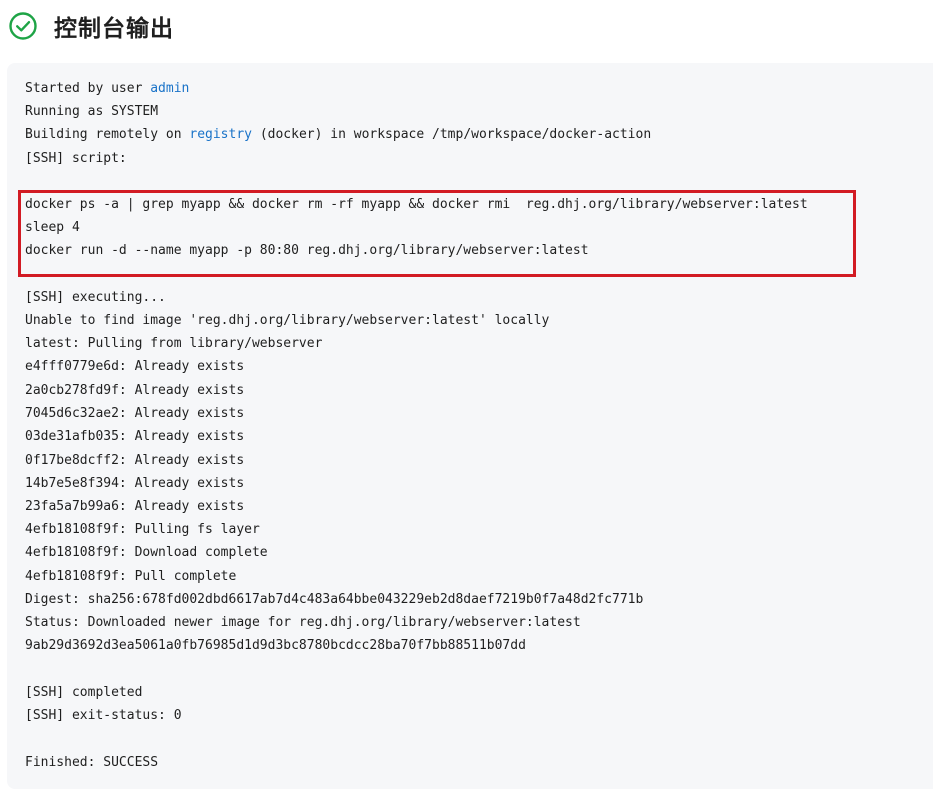 The width and height of the screenshot is (933, 799). Describe the element at coordinates (135, 436) in the screenshot. I see `output-line: 03de31afb035: Already exists` at that location.